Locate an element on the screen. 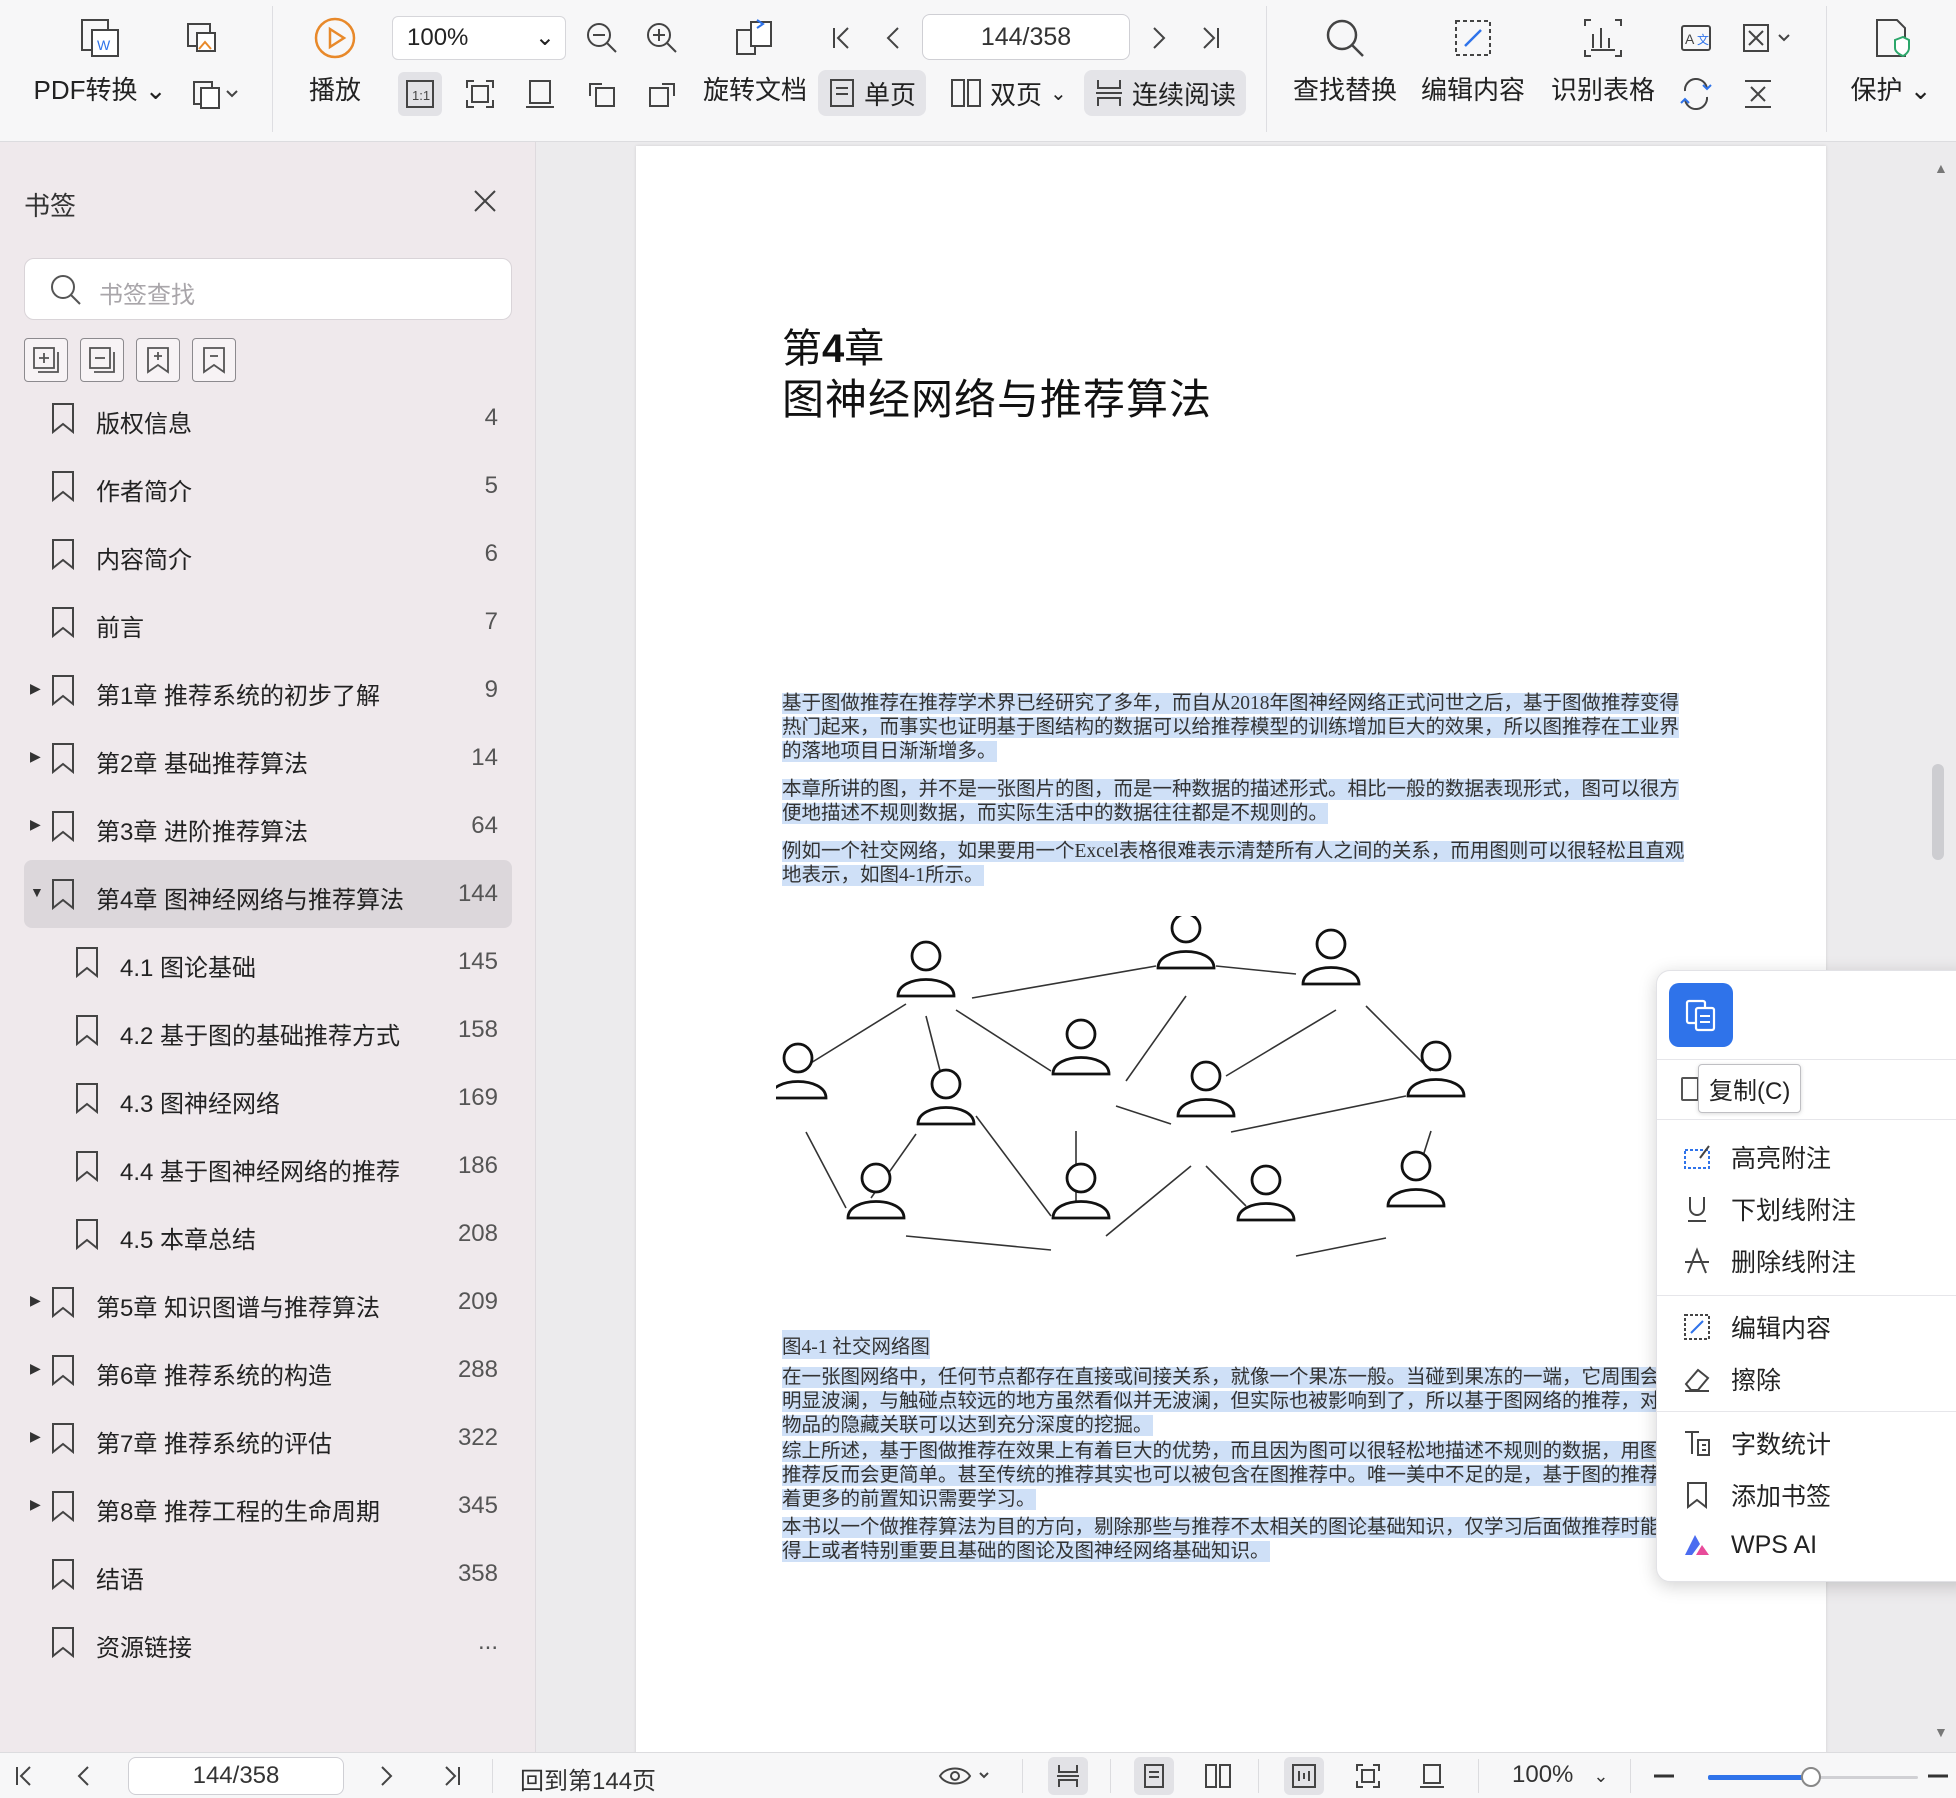 The height and width of the screenshot is (1798, 1956). bookmark-item: ▶ 第6章 推荐系统的构造 288 is located at coordinates (268, 1370).